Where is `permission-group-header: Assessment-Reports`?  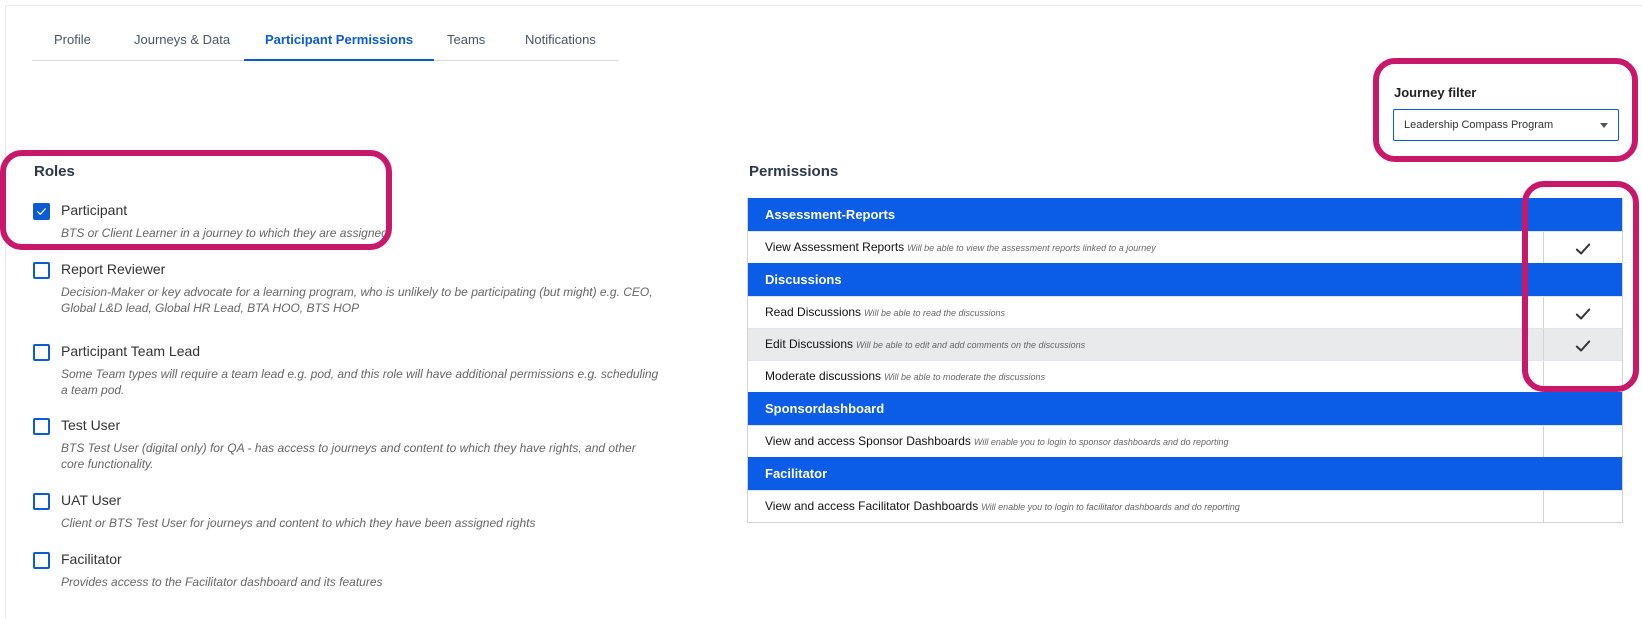 permission-group-header: Assessment-Reports is located at coordinates (1185, 214).